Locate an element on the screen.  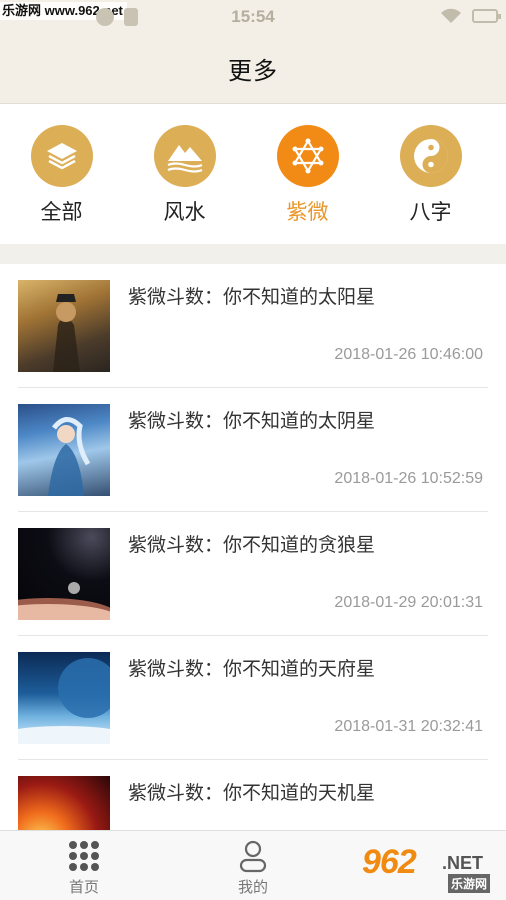
mountain-icon is located at coordinates (184, 156).